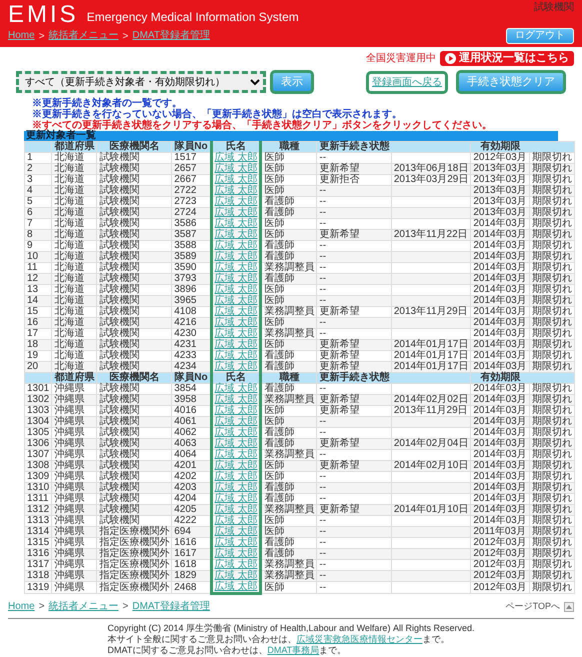  What do you see at coordinates (554, 7) in the screenshot?
I see `user-label: 試験機関` at bounding box center [554, 7].